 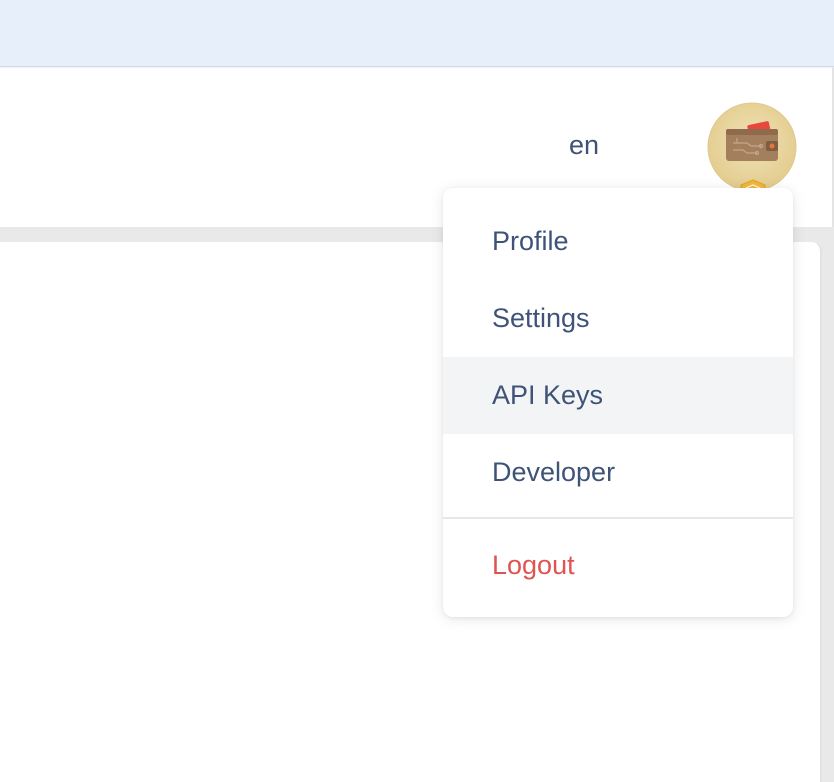 What do you see at coordinates (618, 318) in the screenshot?
I see `menu-item-settings: Settings` at bounding box center [618, 318].